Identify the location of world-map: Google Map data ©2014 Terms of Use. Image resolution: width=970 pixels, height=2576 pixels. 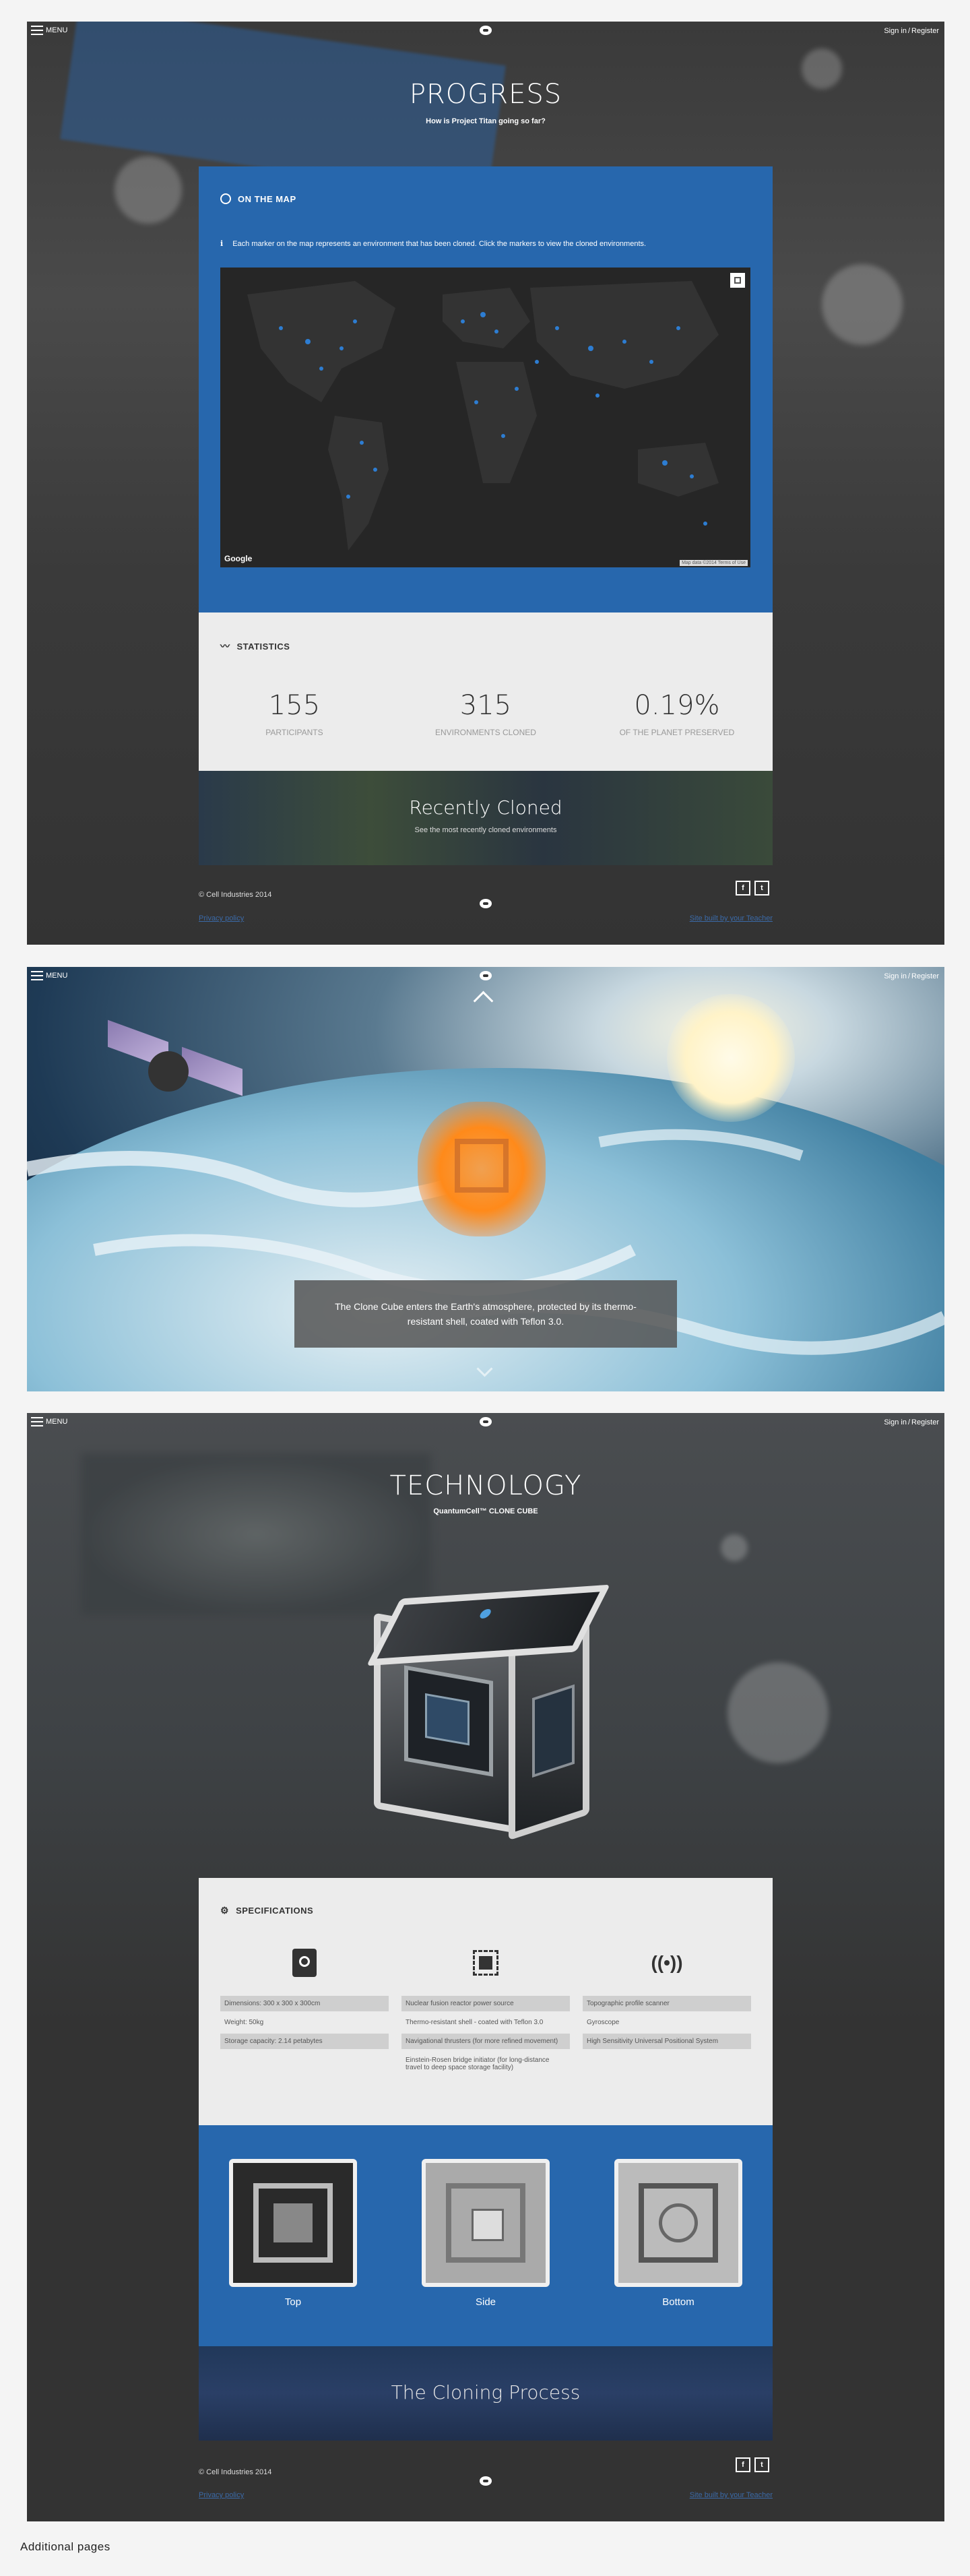
(485, 417).